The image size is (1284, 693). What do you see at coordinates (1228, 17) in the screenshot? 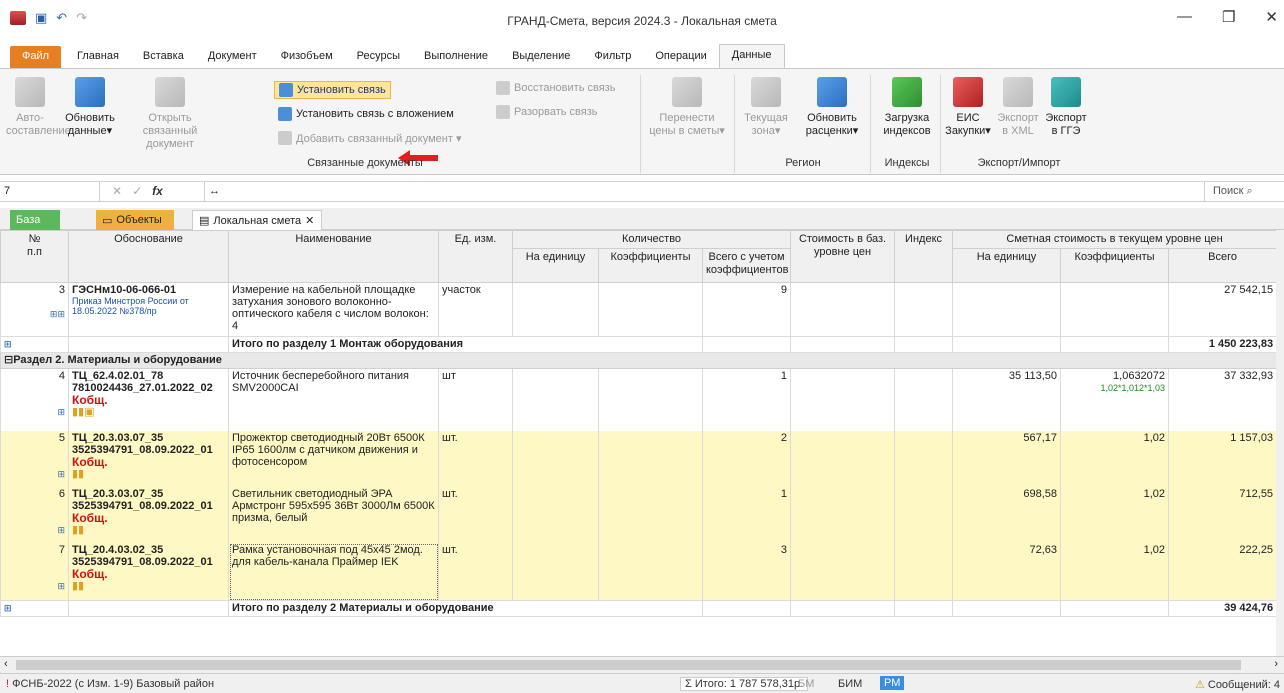
I see `restore-icon: ❐` at bounding box center [1228, 17].